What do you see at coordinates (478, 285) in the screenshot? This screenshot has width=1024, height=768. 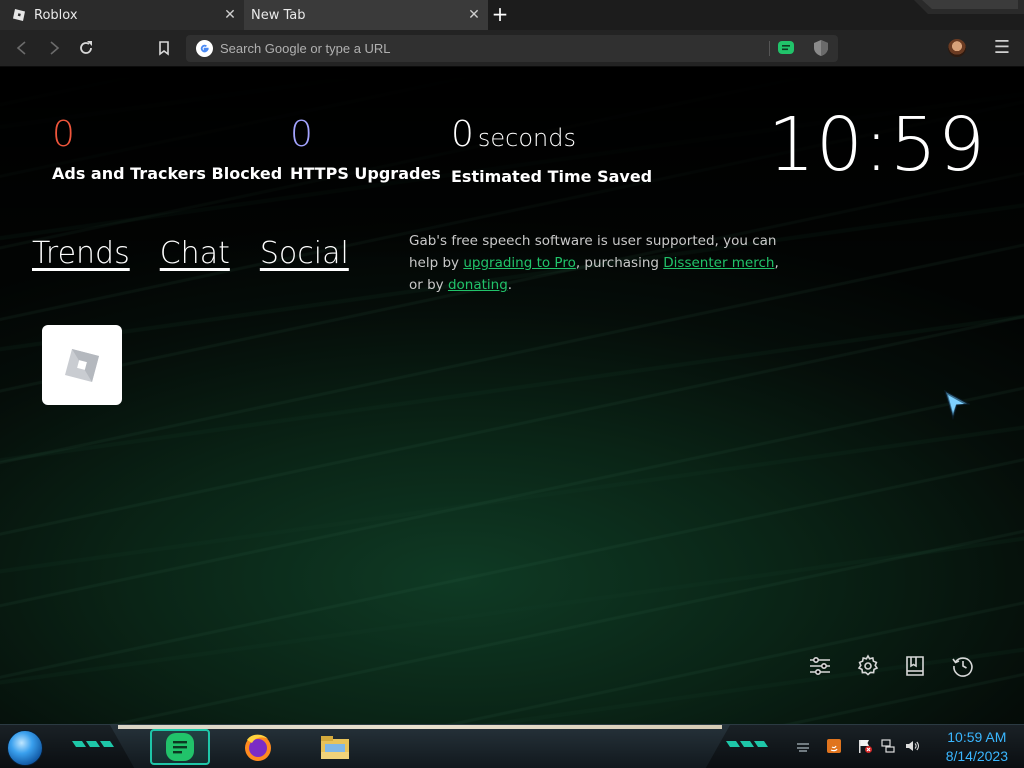 I see `donate-link: donating` at bounding box center [478, 285].